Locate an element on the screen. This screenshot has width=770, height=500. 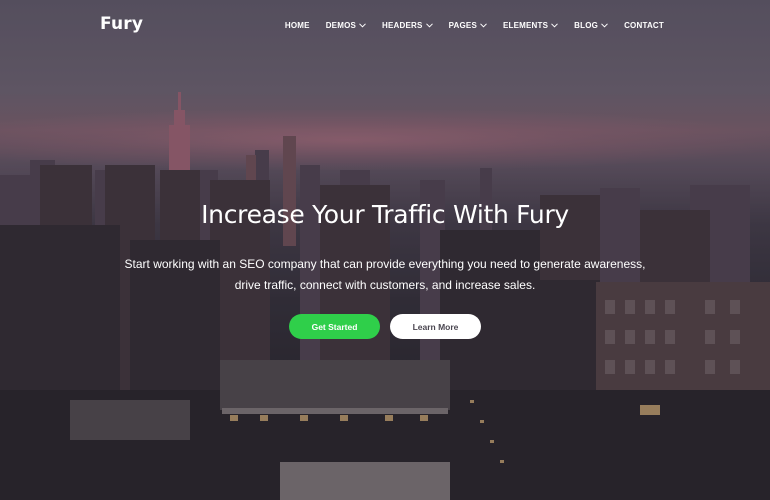
nav-item-blog: BLOG is located at coordinates (591, 25).